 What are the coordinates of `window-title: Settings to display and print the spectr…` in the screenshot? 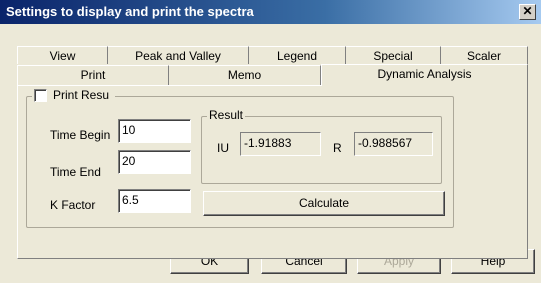 It's located at (130, 11).